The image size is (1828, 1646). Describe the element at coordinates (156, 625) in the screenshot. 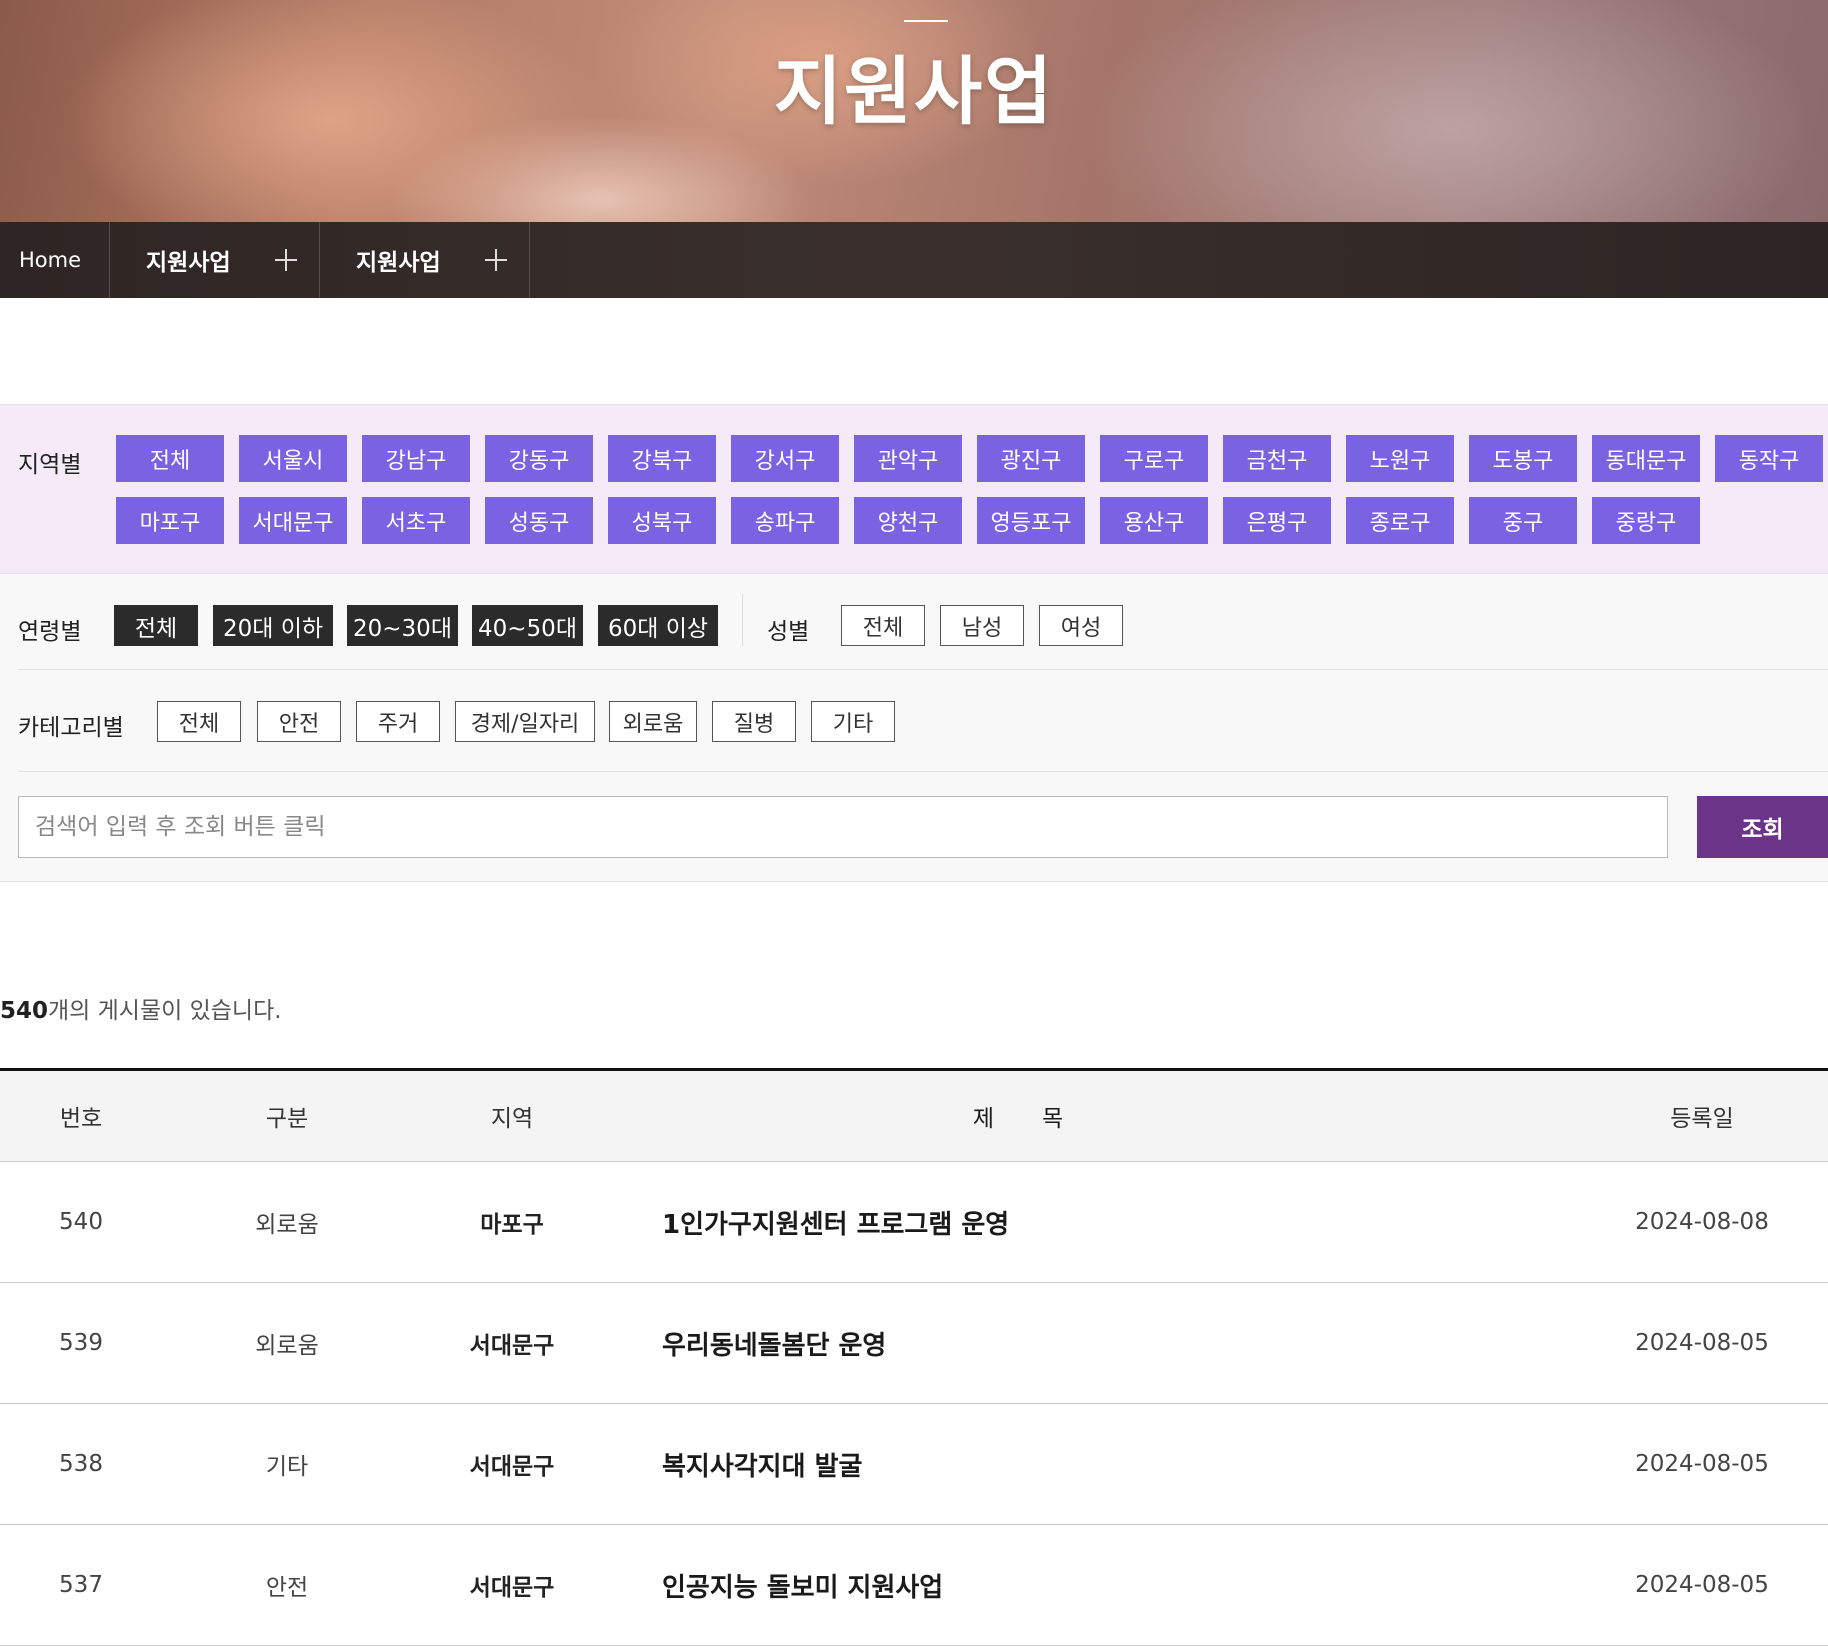

I see `age-filter-all: 전체` at that location.